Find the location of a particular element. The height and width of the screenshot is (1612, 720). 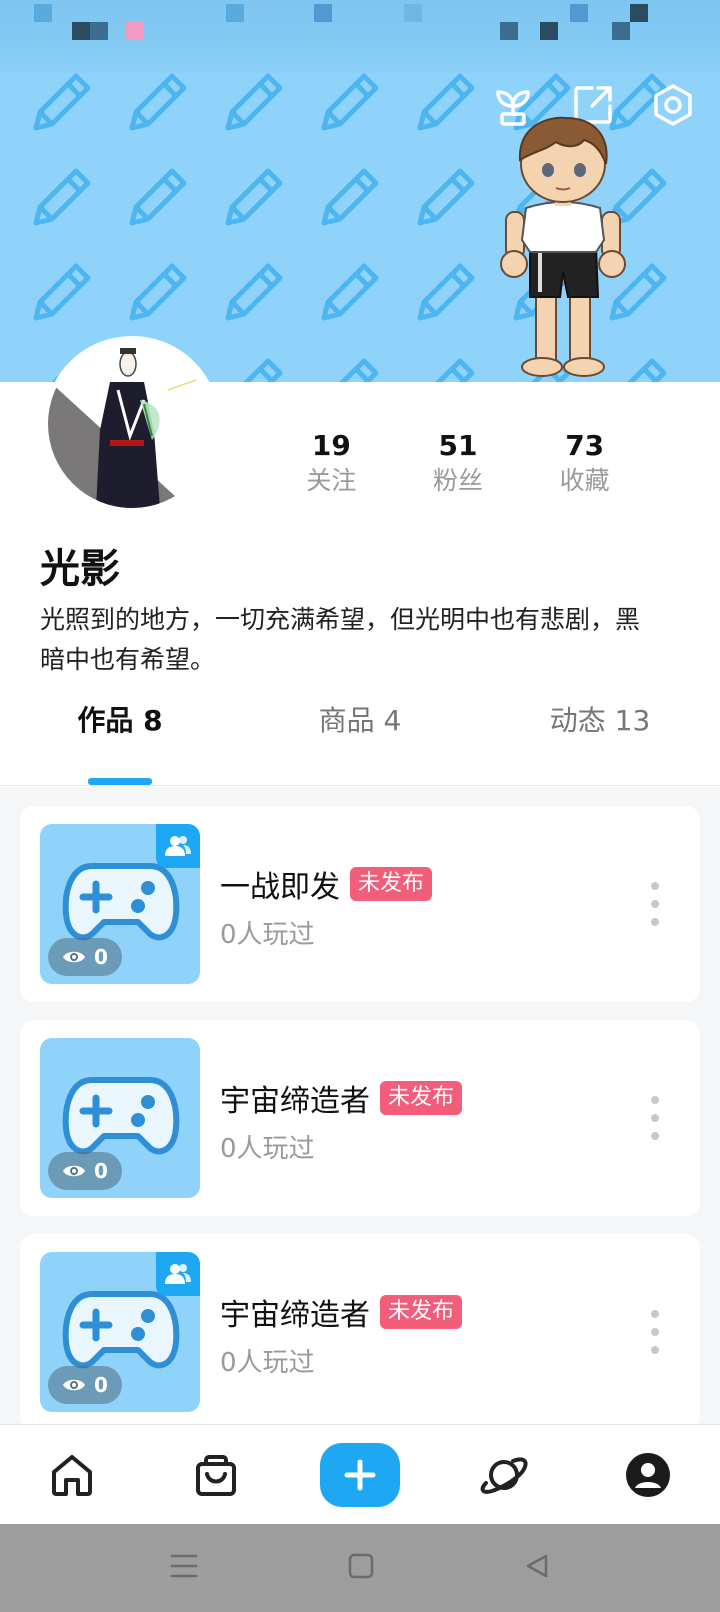

profile-bio: 光照到的地方，一切充满希望，但光明中也有悲剧，黑暗中也有希望。 is located at coordinates (340, 639).